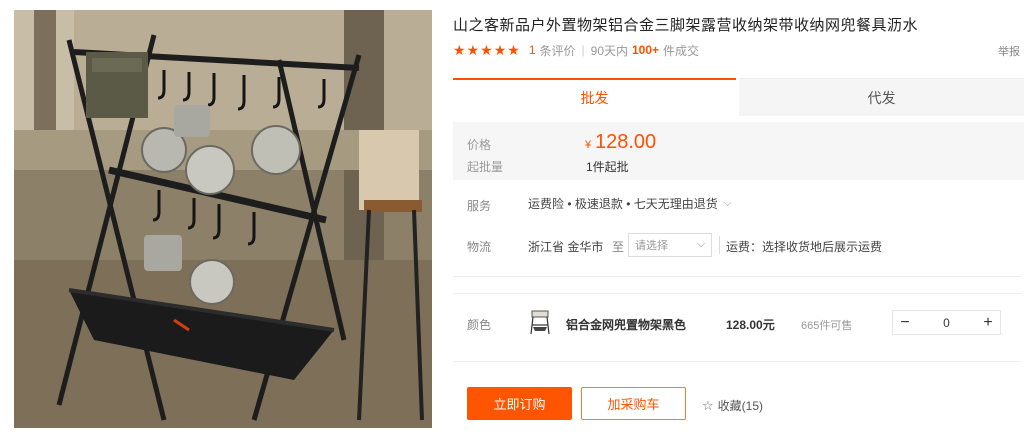  I want to click on sku-thumbnail, so click(540, 322).